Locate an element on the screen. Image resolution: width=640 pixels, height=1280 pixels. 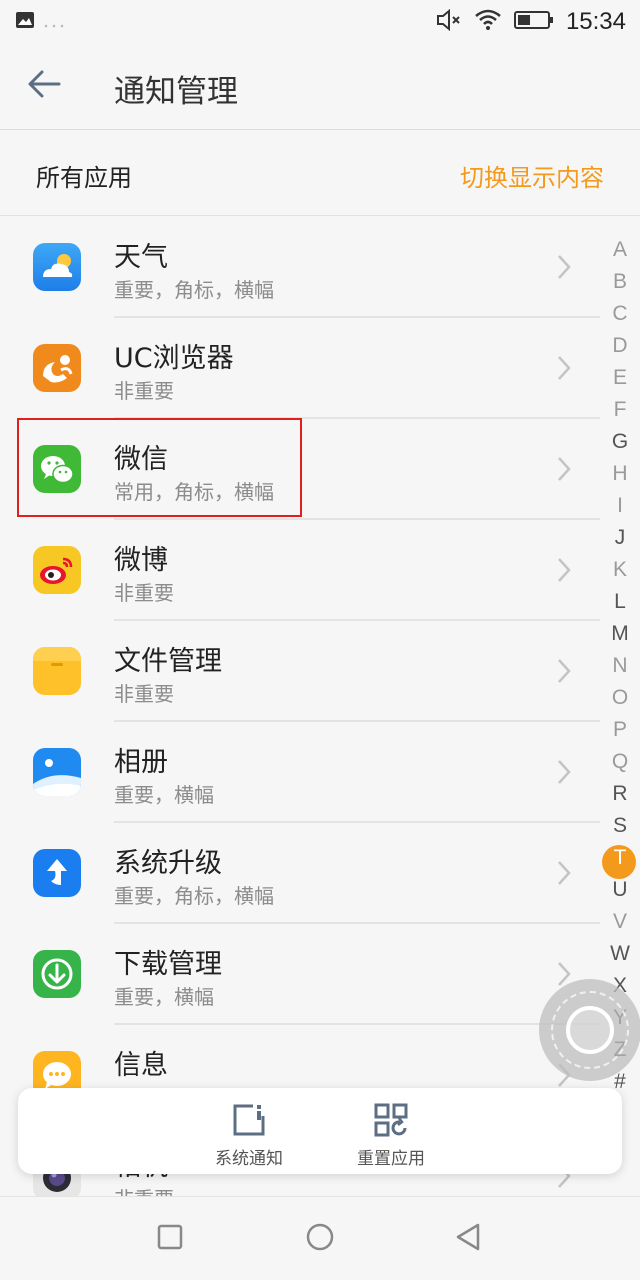
list-item-system-update: 系统升级 重要，角标，横幅 is located at coordinates (300, 873).